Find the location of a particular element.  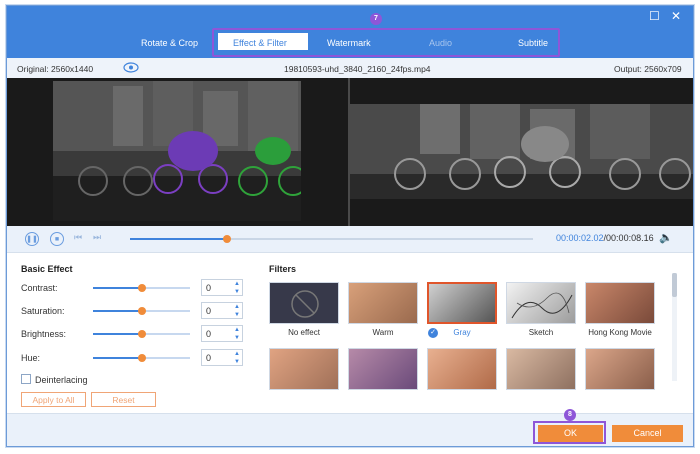

stop-icon: ■ is located at coordinates (57, 239).